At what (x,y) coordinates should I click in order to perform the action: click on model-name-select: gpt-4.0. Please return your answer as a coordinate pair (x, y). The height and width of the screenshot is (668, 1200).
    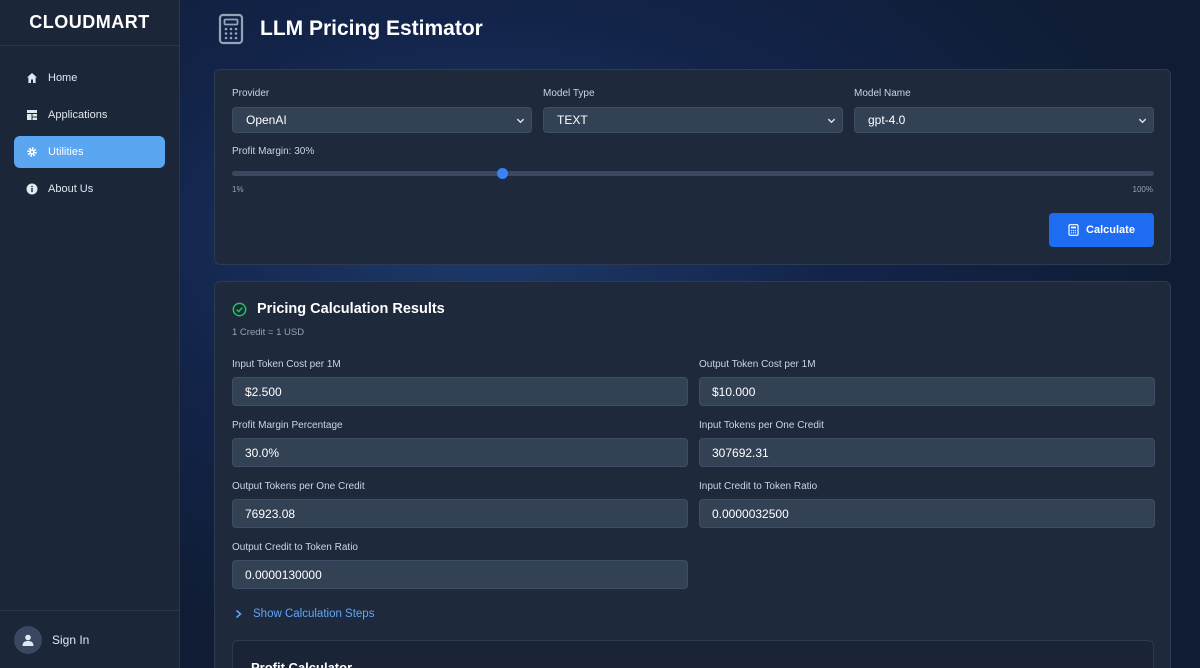
    Looking at the image, I should click on (1004, 120).